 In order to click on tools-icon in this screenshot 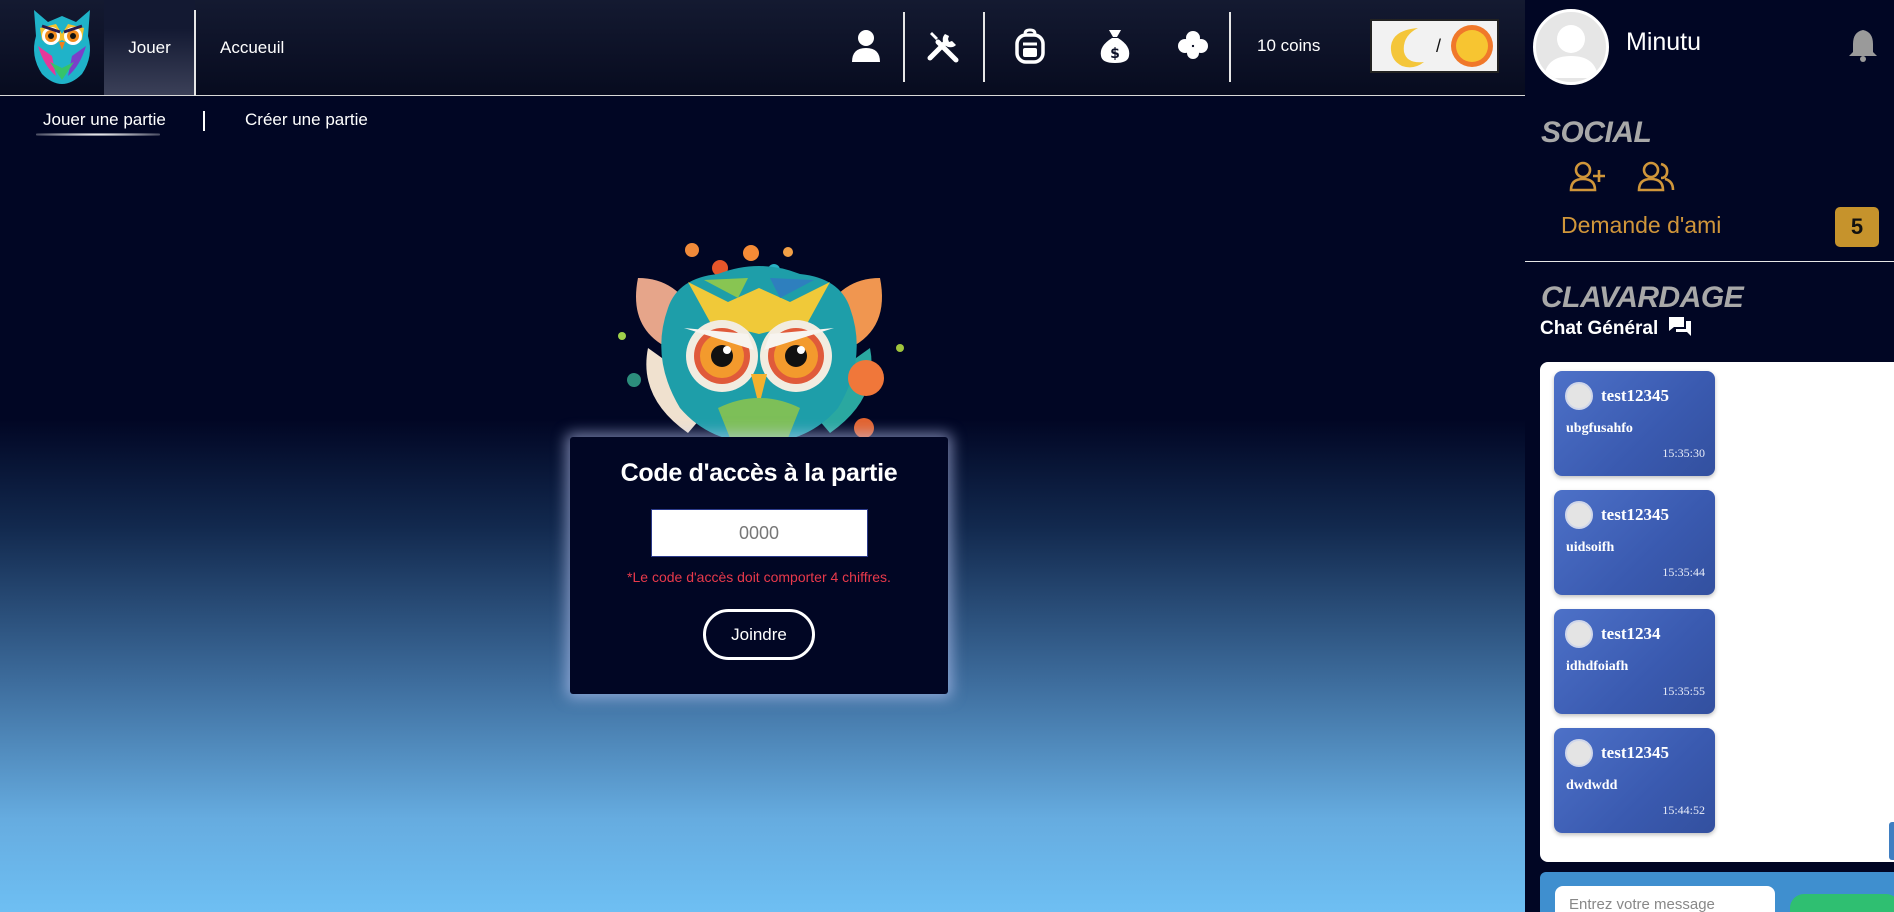, I will do `click(943, 47)`.